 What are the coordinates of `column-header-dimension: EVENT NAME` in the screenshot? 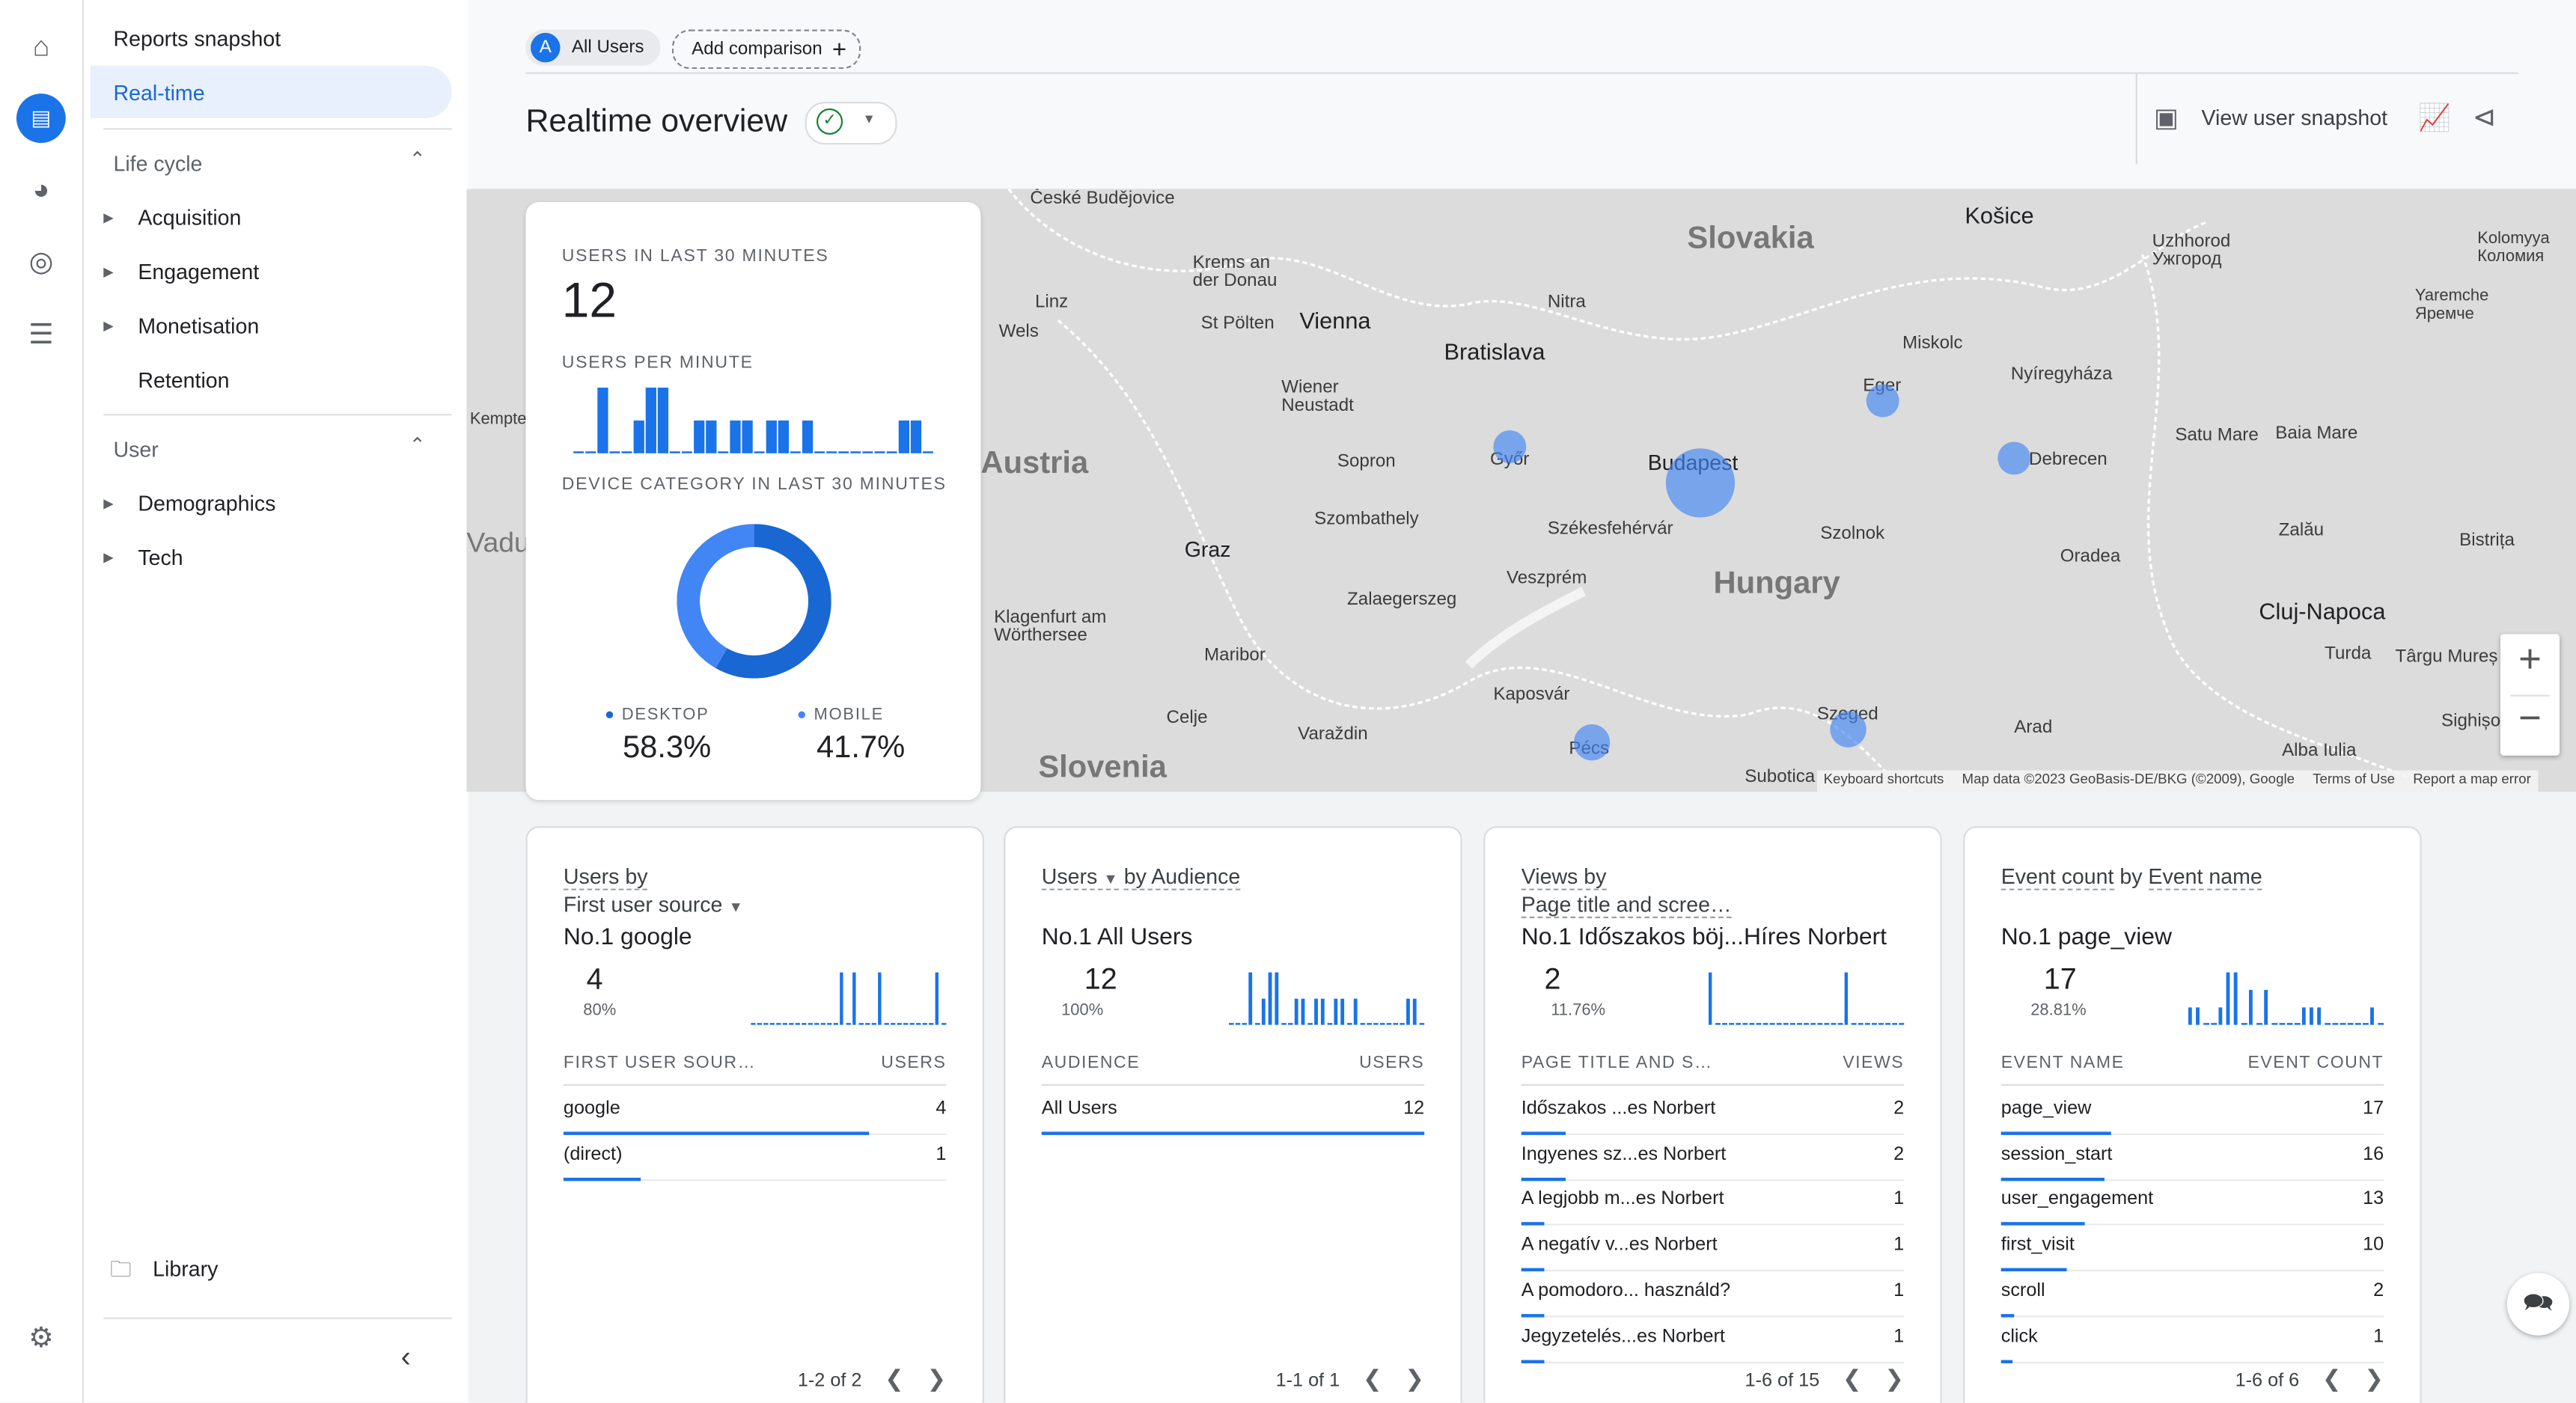 It's located at (2063, 1062).